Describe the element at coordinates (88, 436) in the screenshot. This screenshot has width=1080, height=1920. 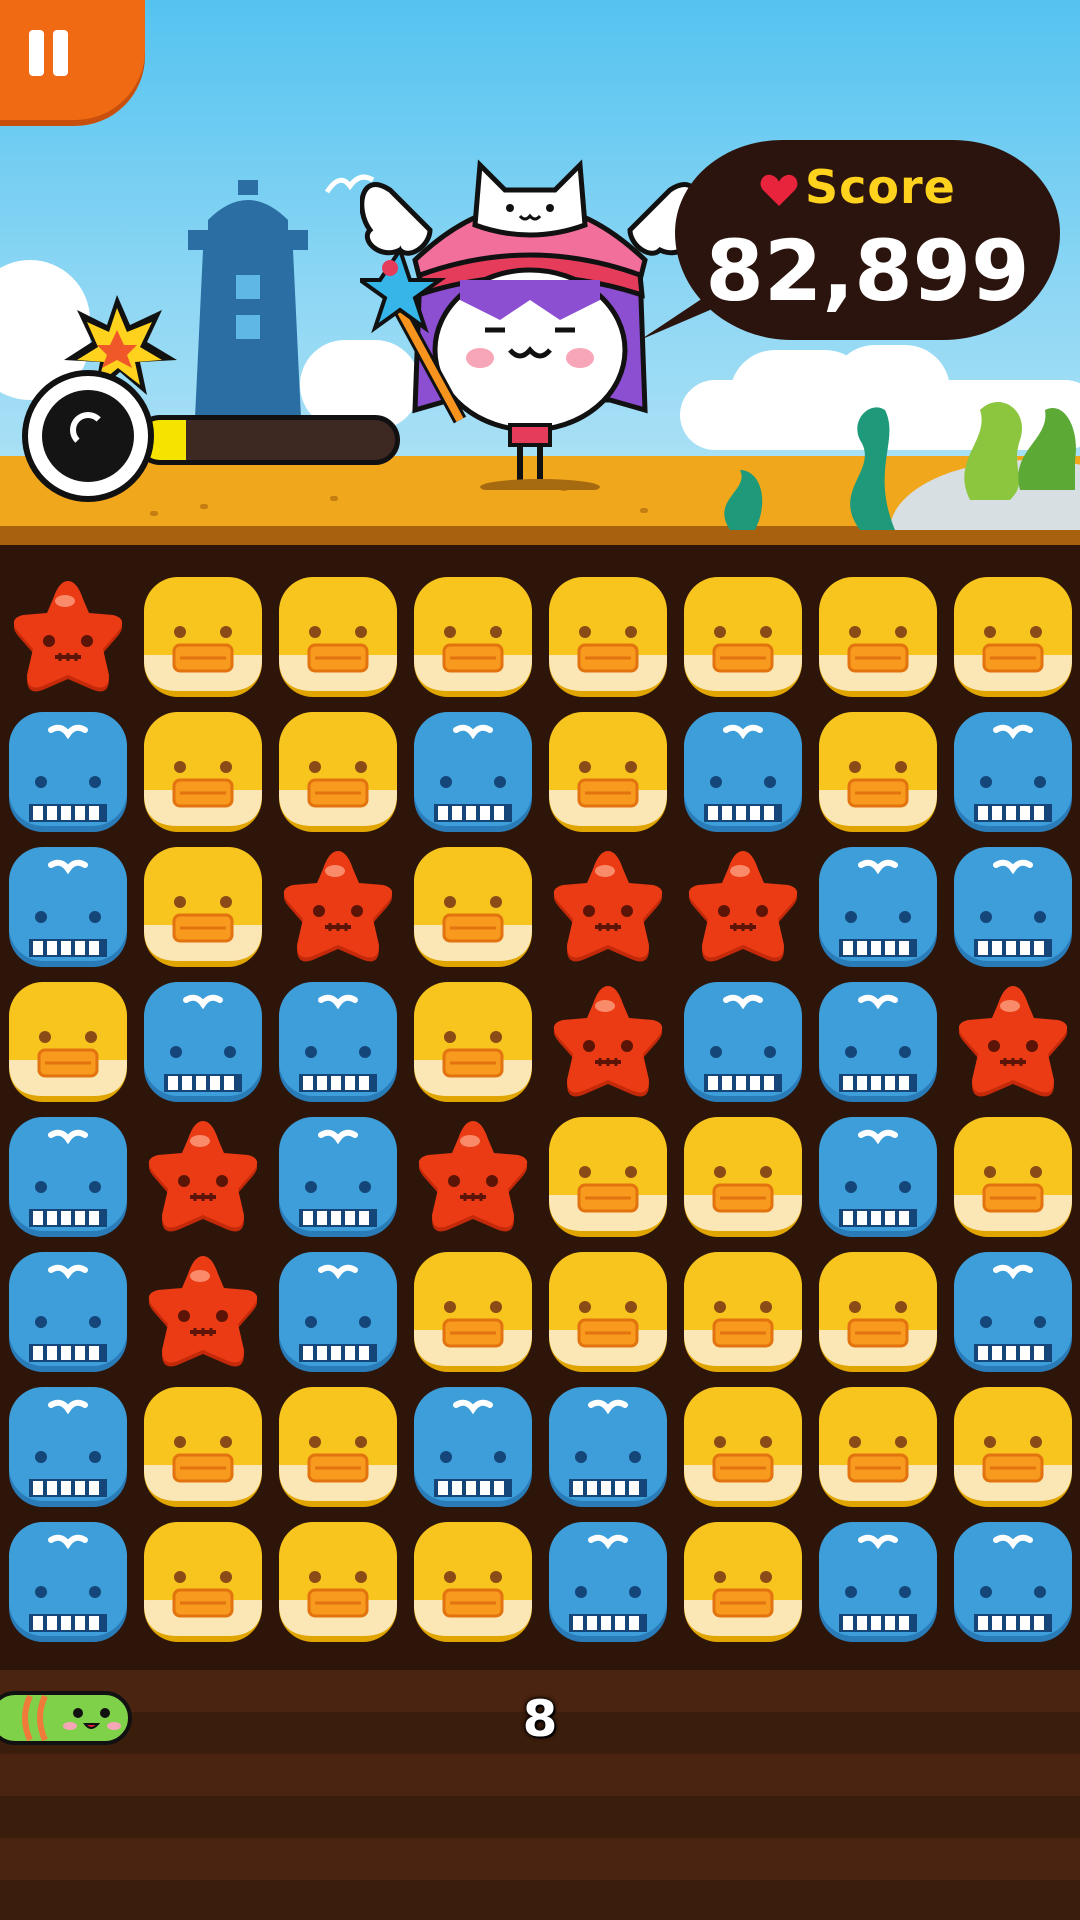
I see `bomb-icon` at that location.